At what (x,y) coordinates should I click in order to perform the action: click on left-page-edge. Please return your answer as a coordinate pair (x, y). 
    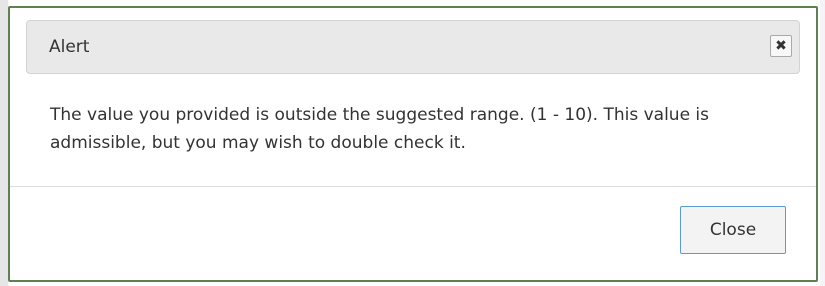
    Looking at the image, I should click on (4, 143).